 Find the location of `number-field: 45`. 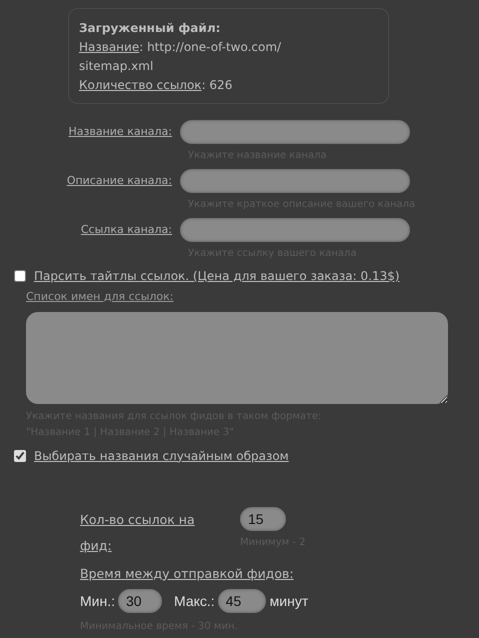

number-field: 45 is located at coordinates (242, 601).